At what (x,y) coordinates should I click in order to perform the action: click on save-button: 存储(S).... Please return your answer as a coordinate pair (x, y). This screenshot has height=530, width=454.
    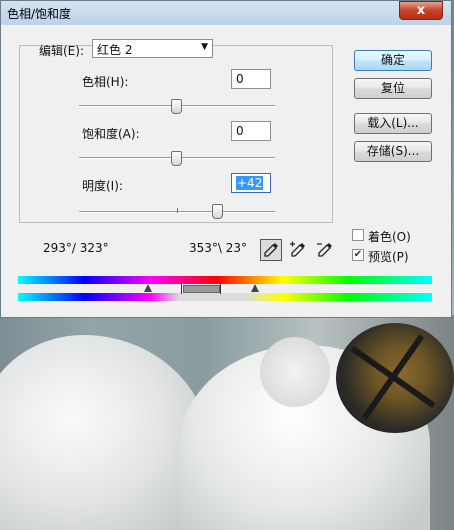
    Looking at the image, I should click on (393, 151).